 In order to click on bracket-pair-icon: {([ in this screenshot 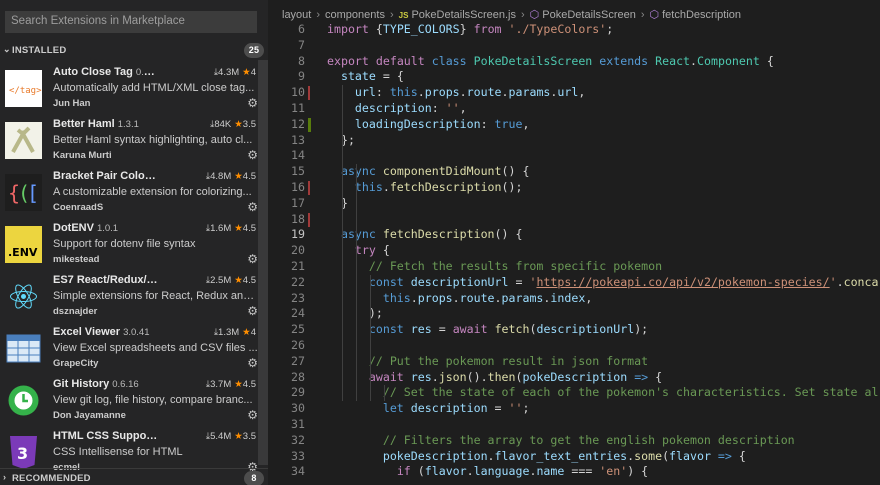, I will do `click(23, 192)`.